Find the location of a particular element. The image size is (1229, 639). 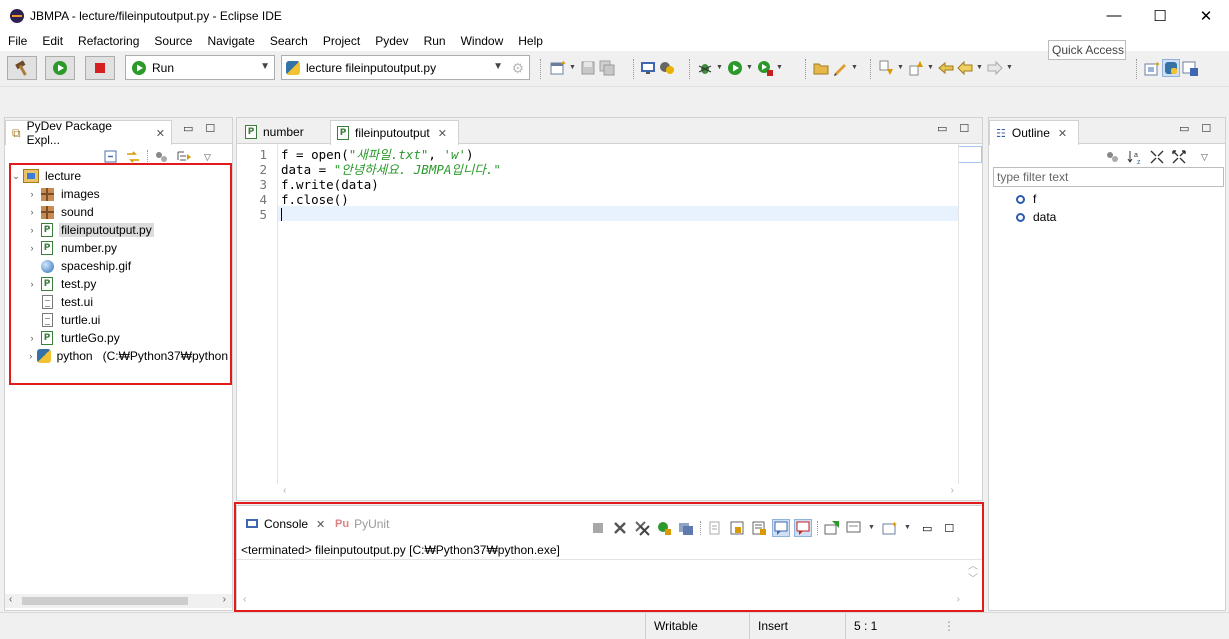

tree-item-sound: › sound is located at coordinates (60, 212).